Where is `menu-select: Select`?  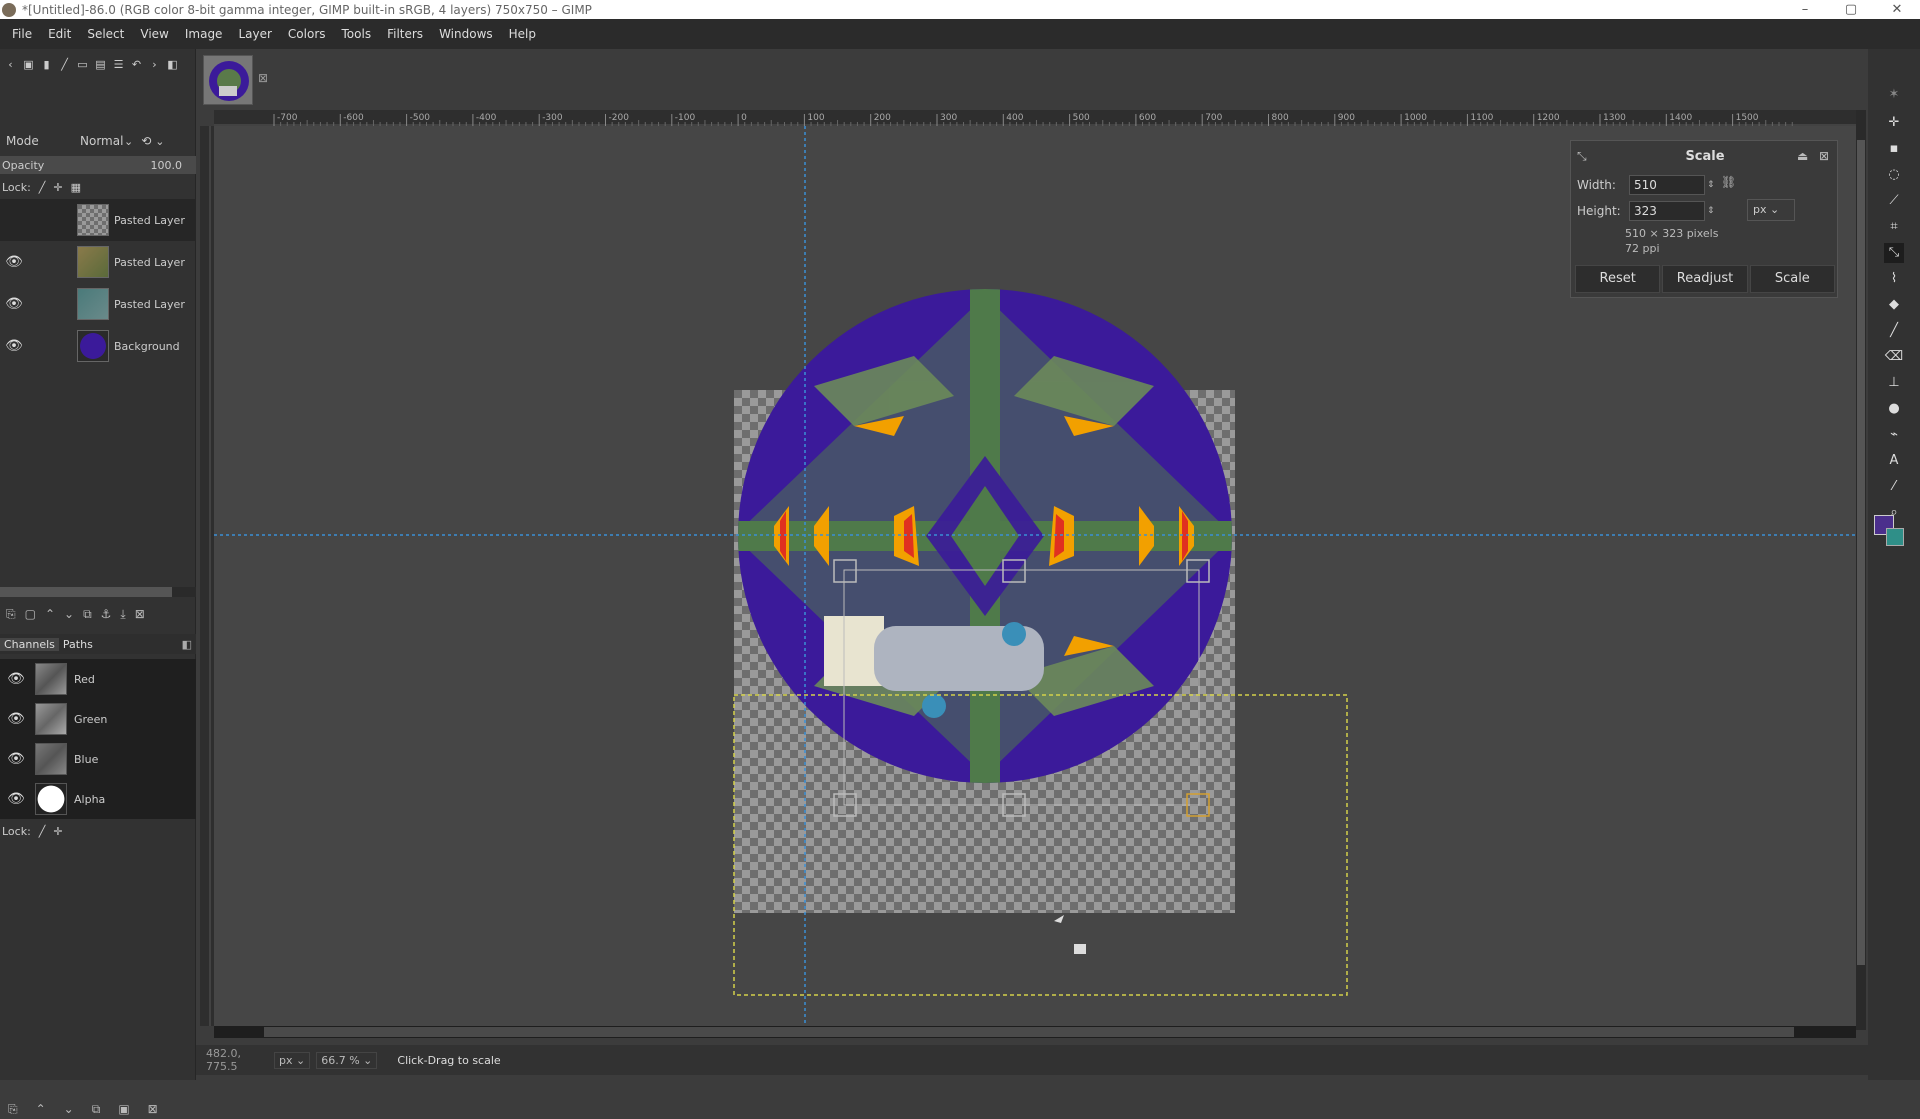
menu-select: Select is located at coordinates (105, 34).